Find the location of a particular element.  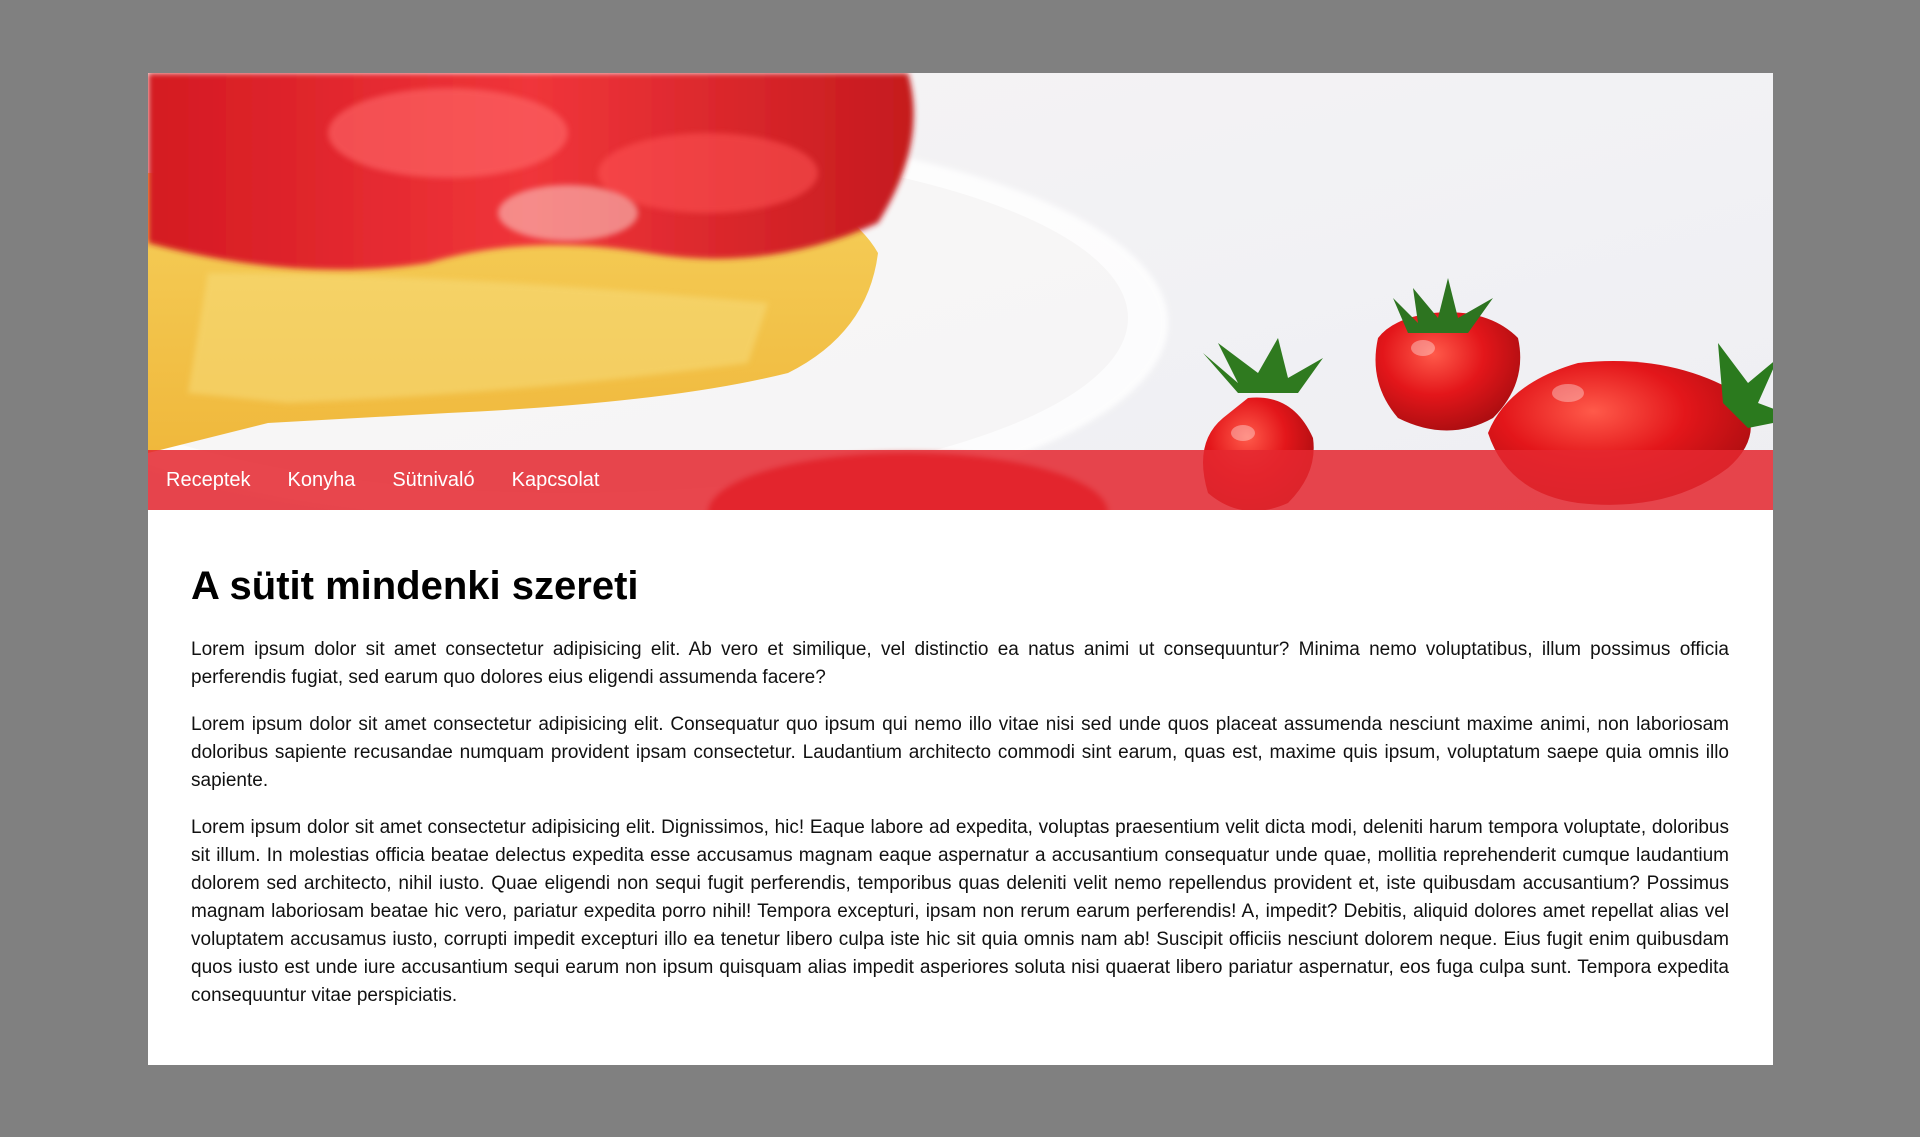

page-title: A sütit mindenki szereti is located at coordinates (415, 586).